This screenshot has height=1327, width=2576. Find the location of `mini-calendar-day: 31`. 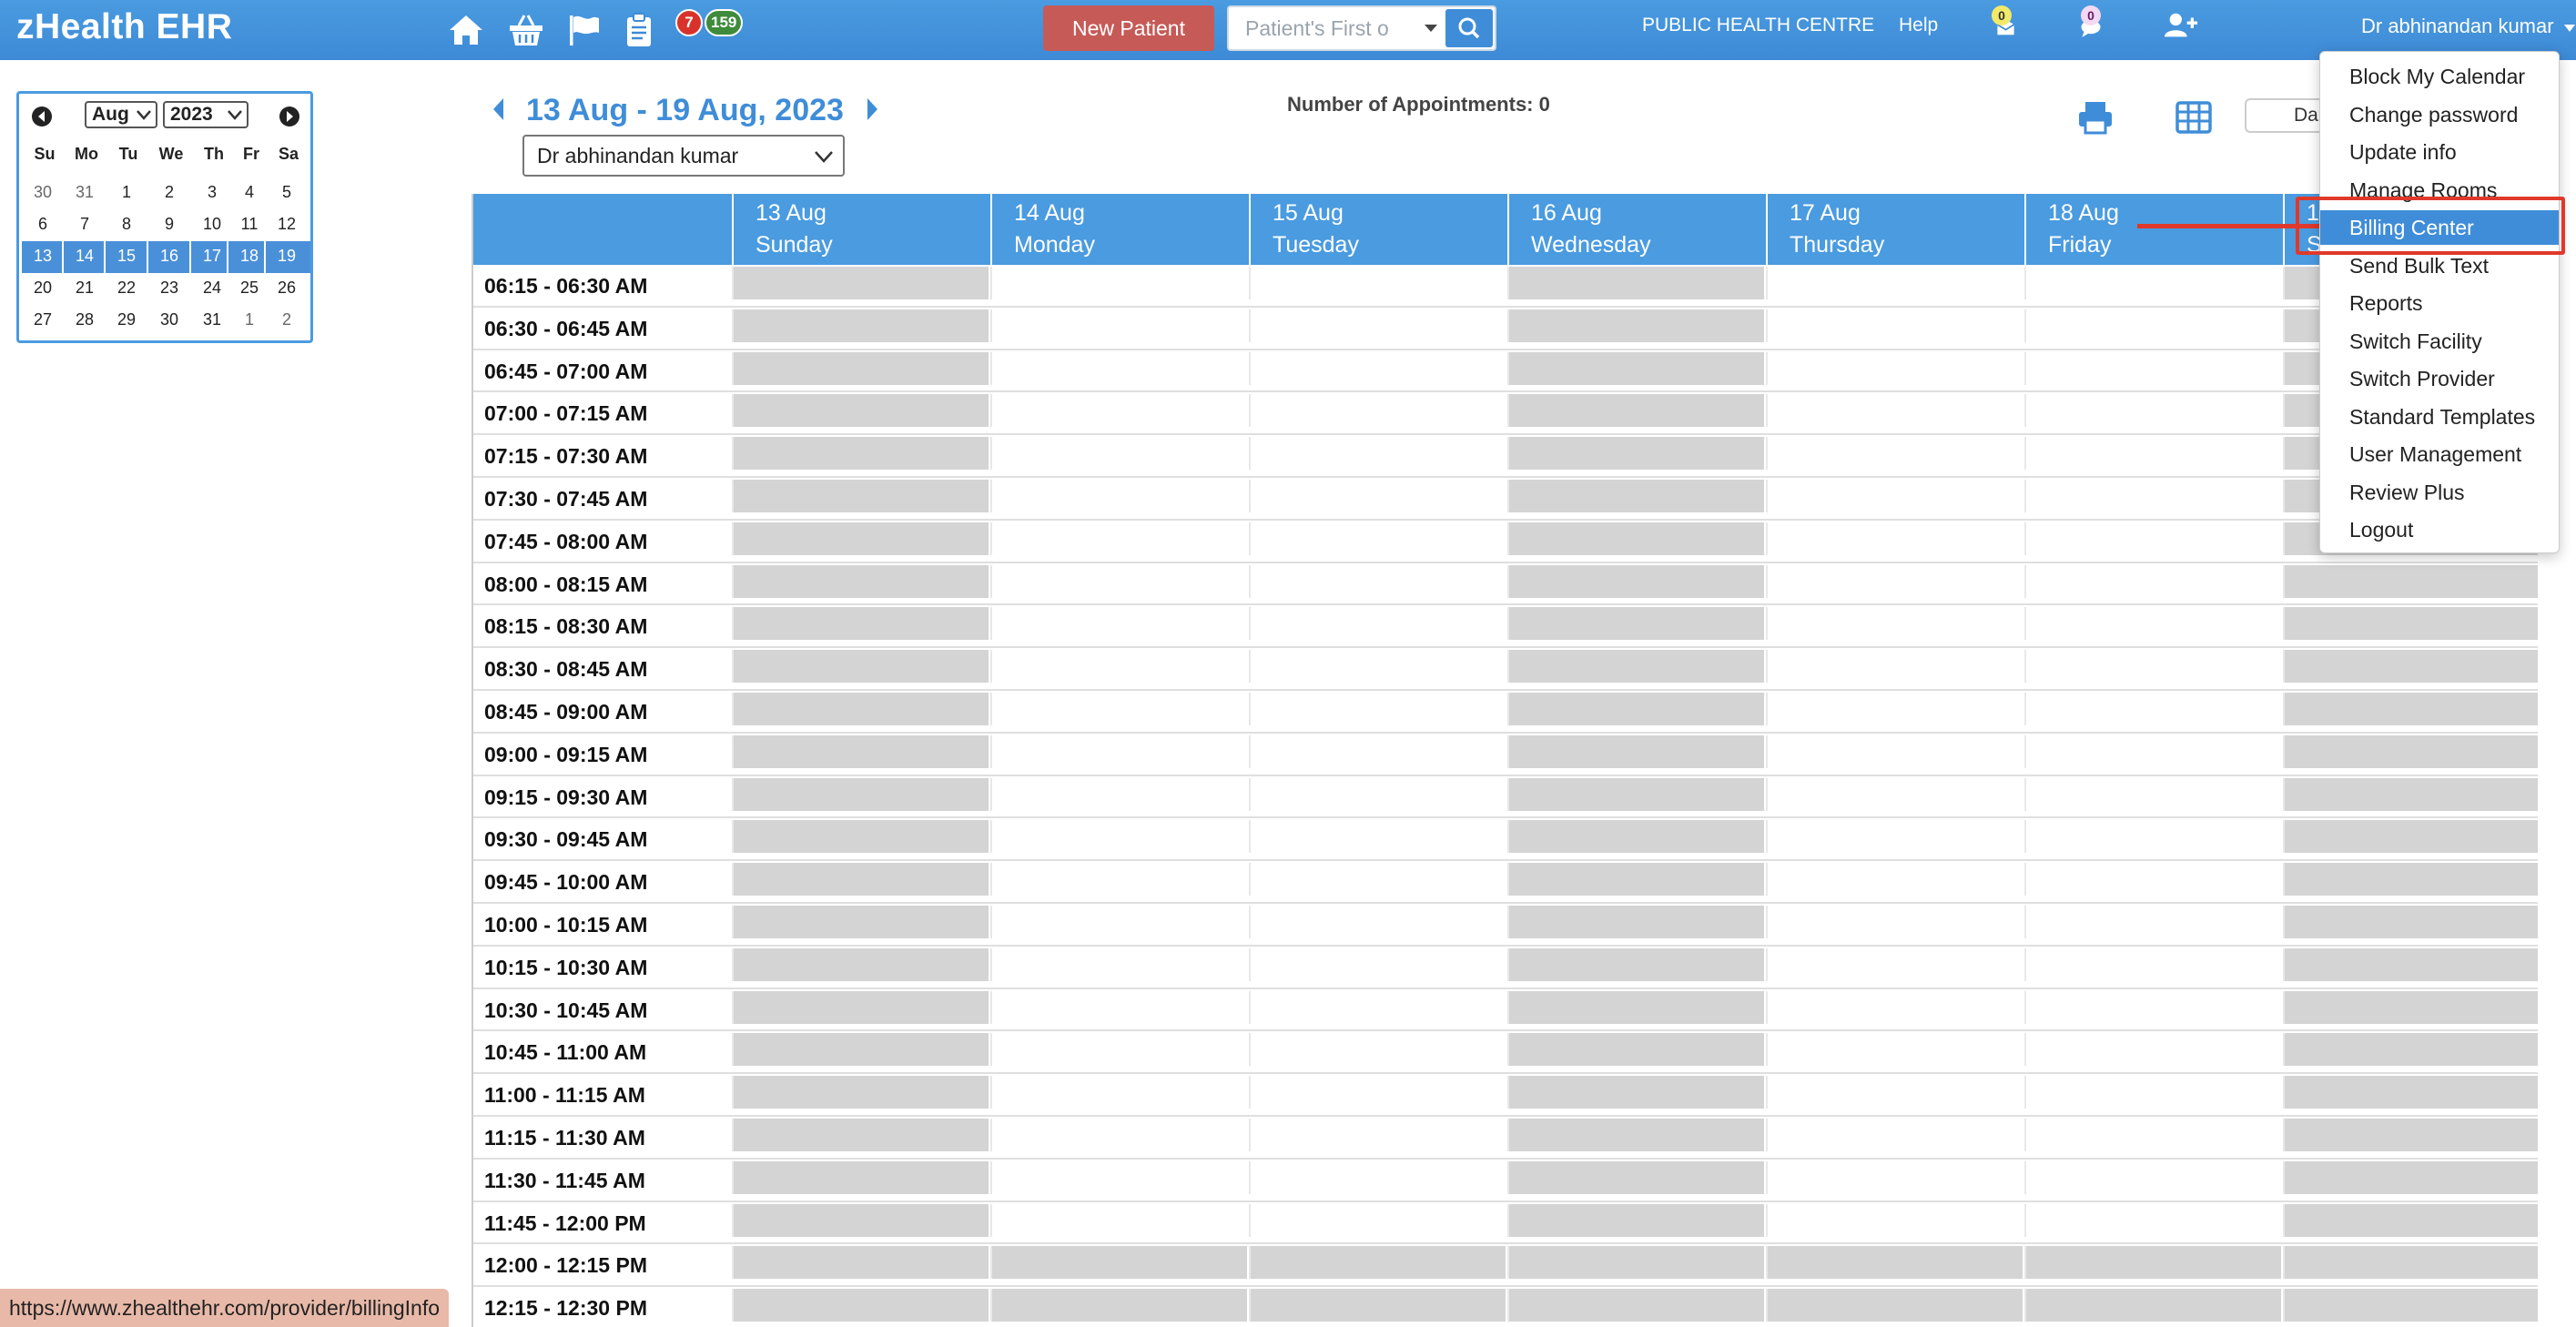

mini-calendar-day: 31 is located at coordinates (85, 192).